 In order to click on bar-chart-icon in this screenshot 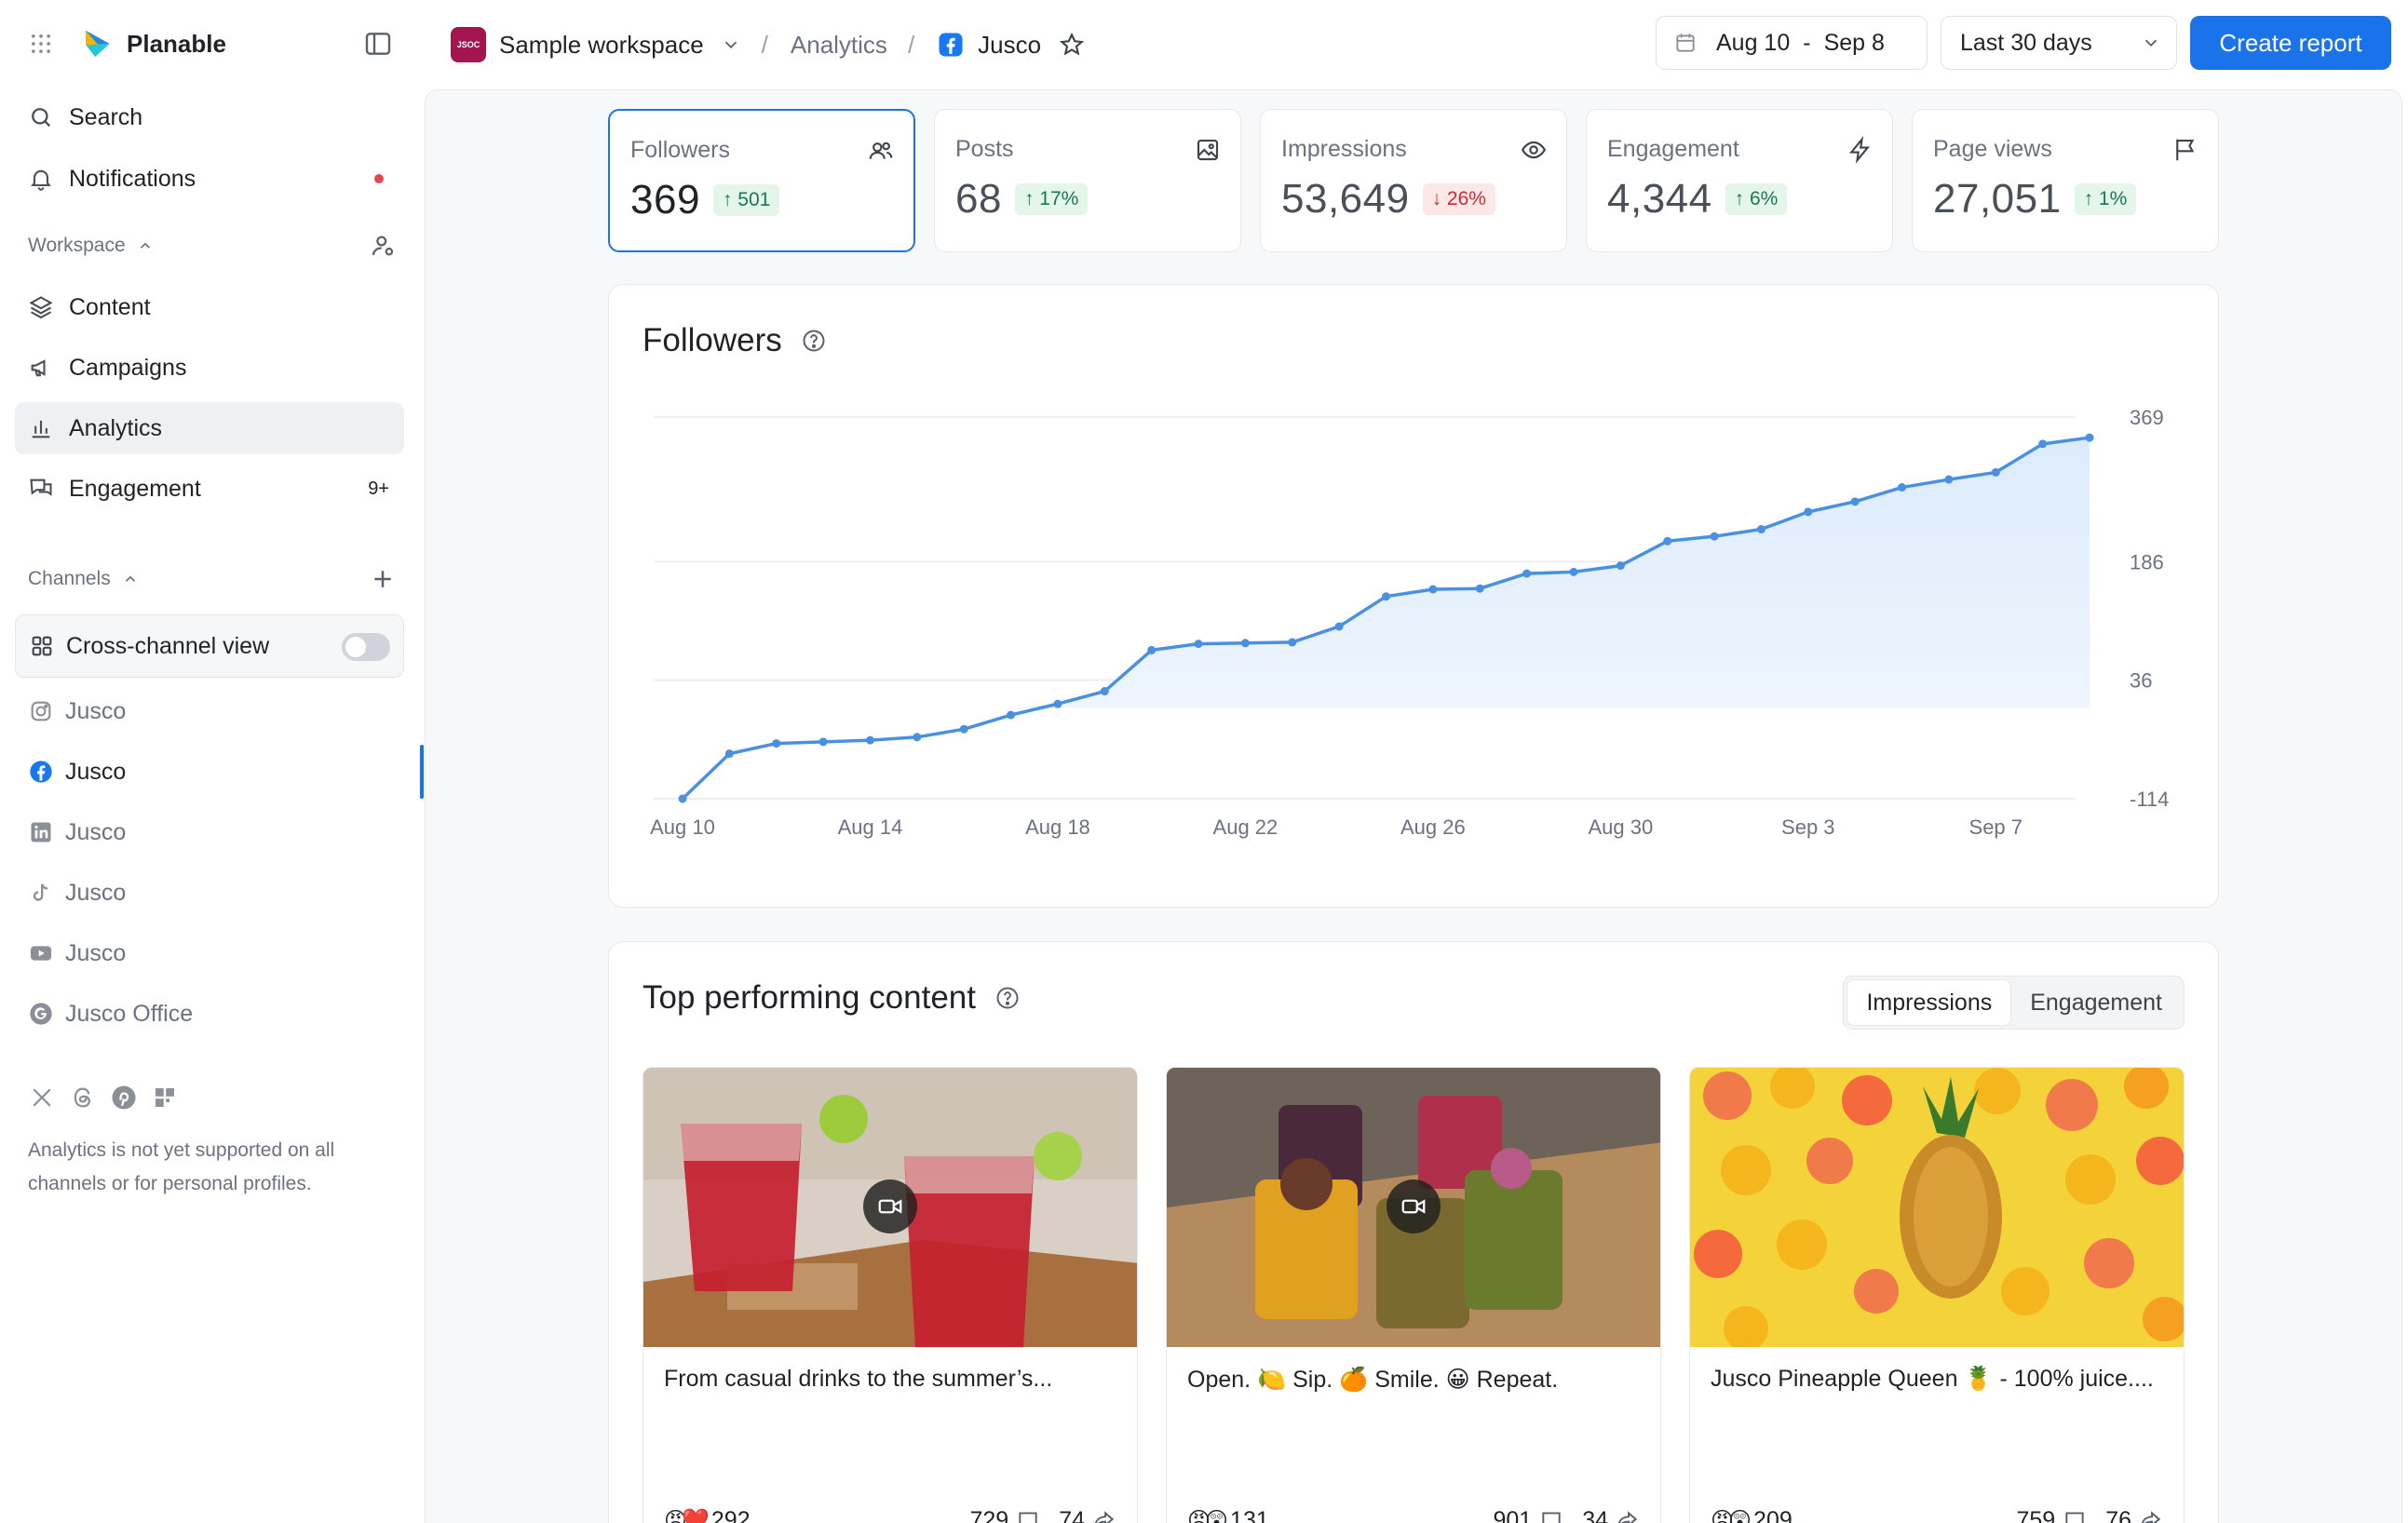, I will do `click(41, 429)`.